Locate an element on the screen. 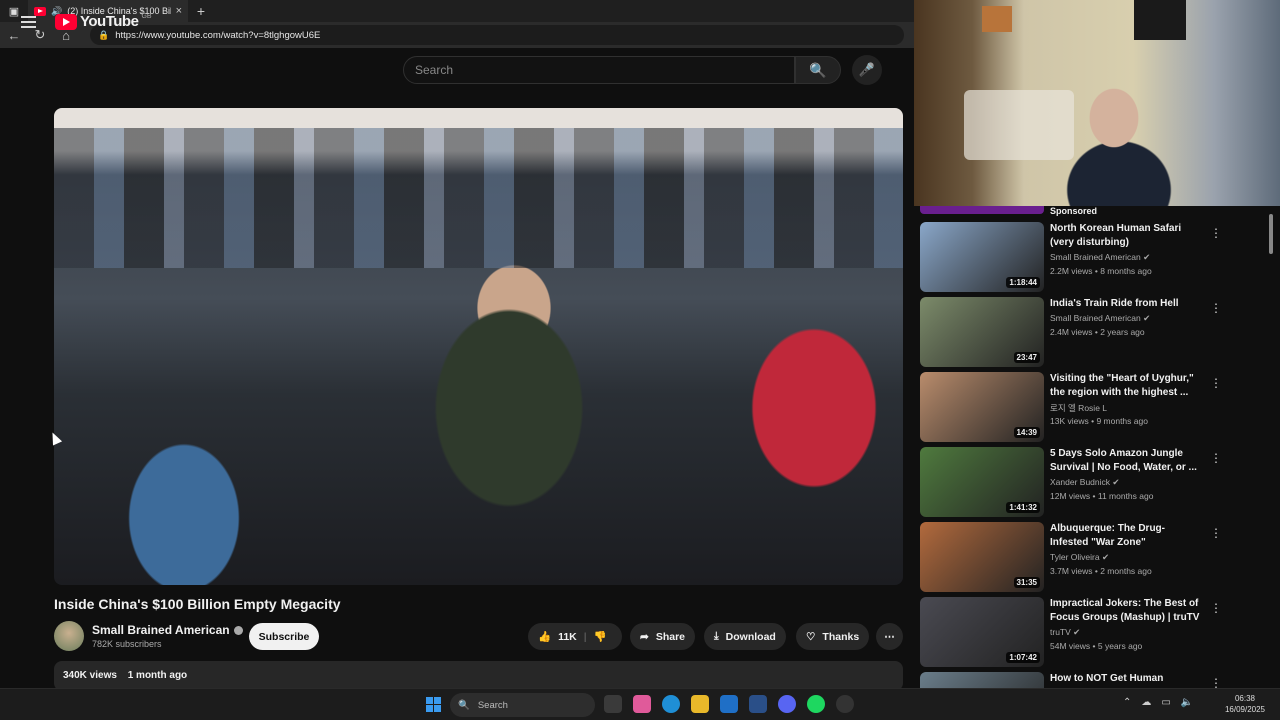 The width and height of the screenshot is (1280, 720). video-thumbnail is located at coordinates (982, 680).